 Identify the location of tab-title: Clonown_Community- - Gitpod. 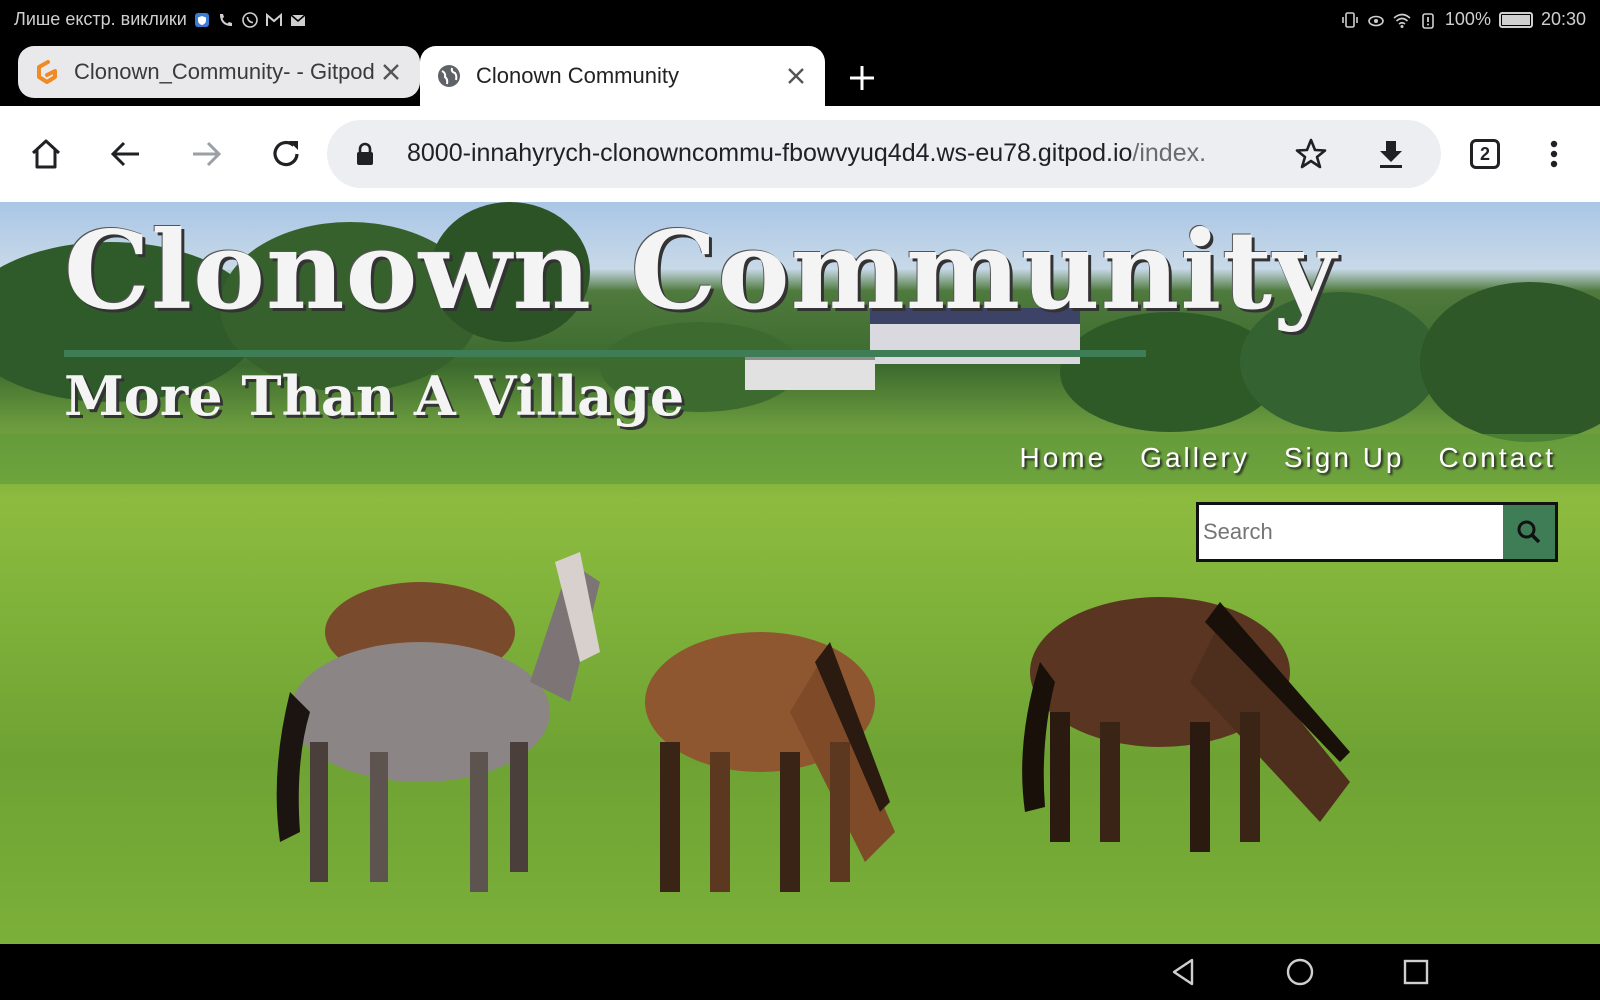
(224, 71).